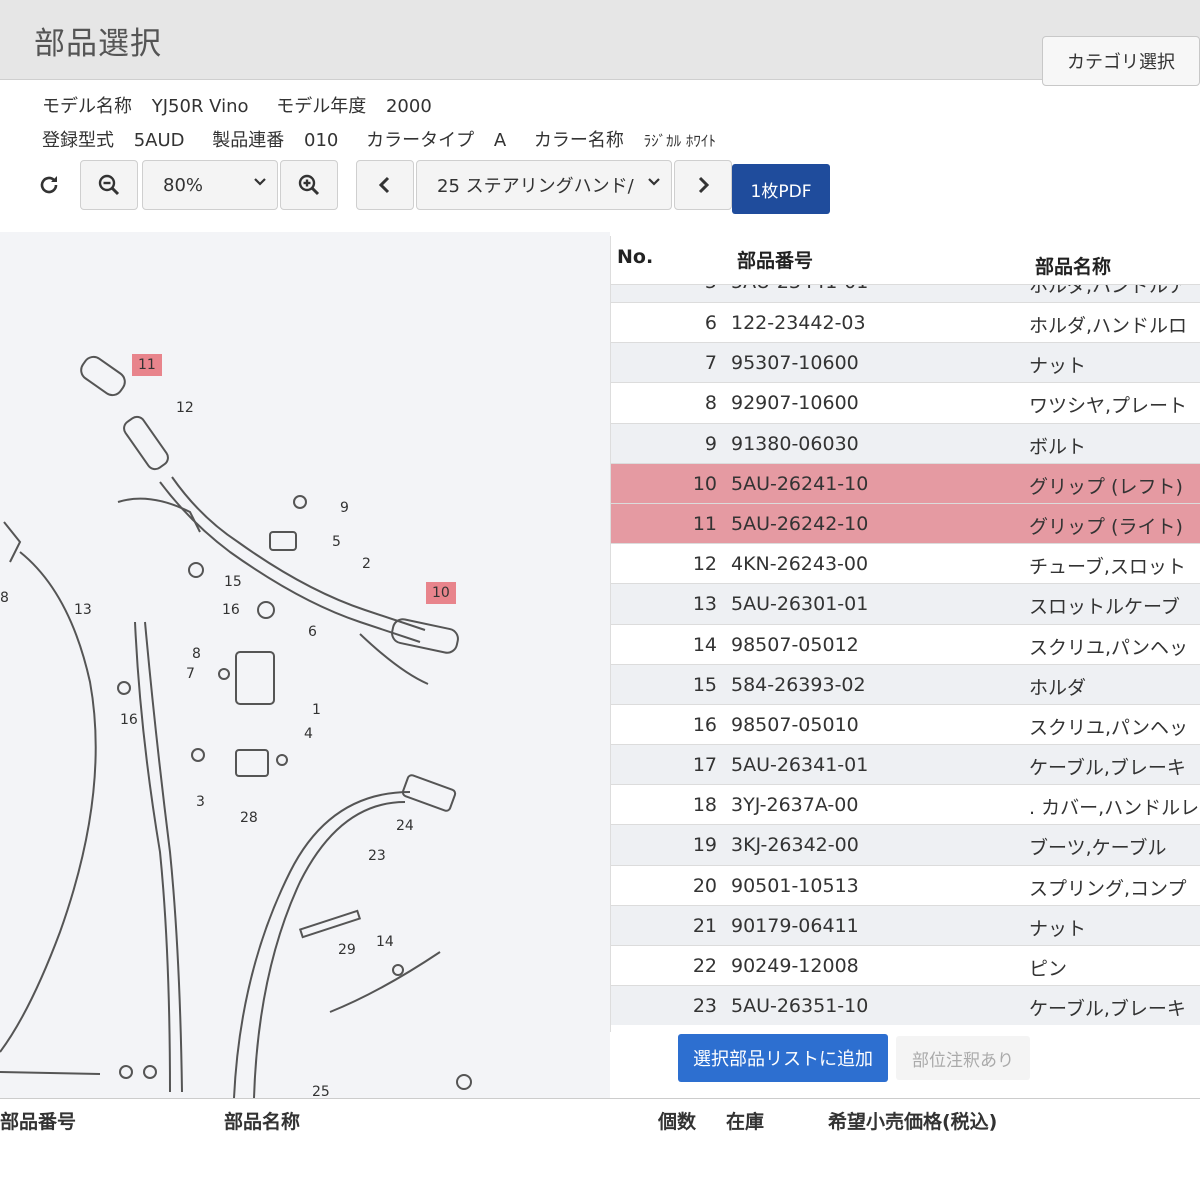  Describe the element at coordinates (183, 185) in the screenshot. I see `zoom-value: 80%` at that location.